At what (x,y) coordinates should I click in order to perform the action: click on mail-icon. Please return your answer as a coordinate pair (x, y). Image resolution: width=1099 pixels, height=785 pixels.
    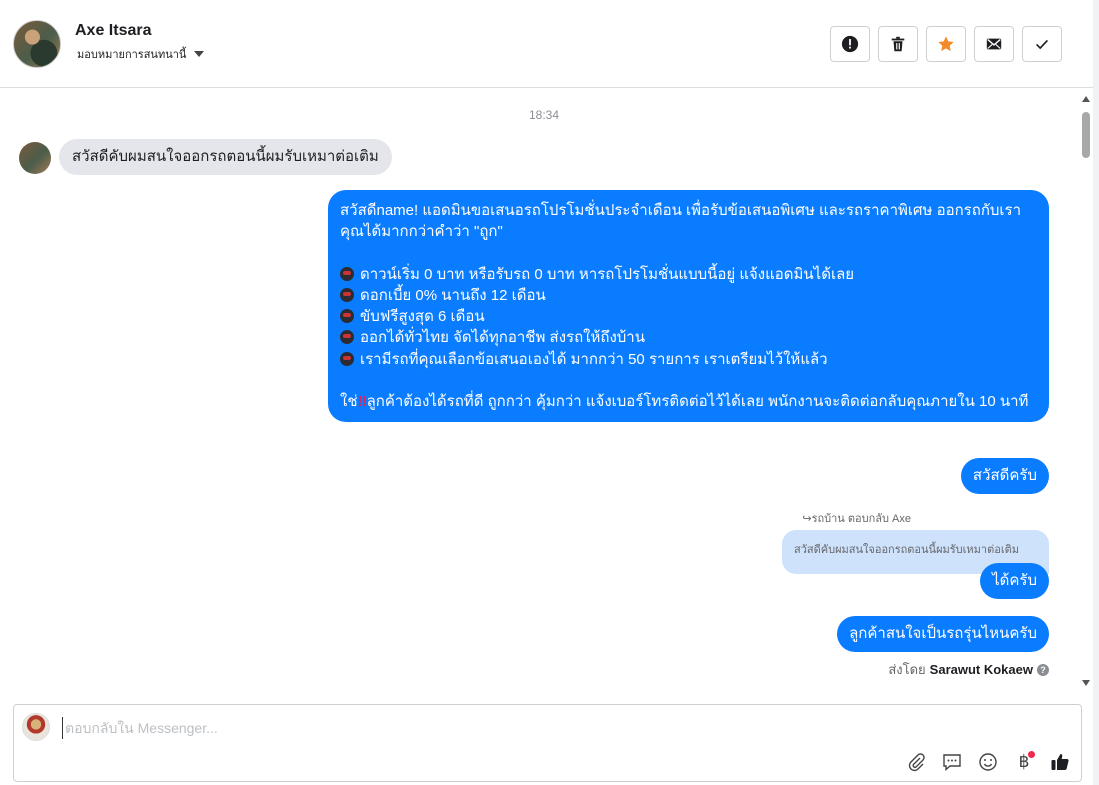
    Looking at the image, I should click on (994, 44).